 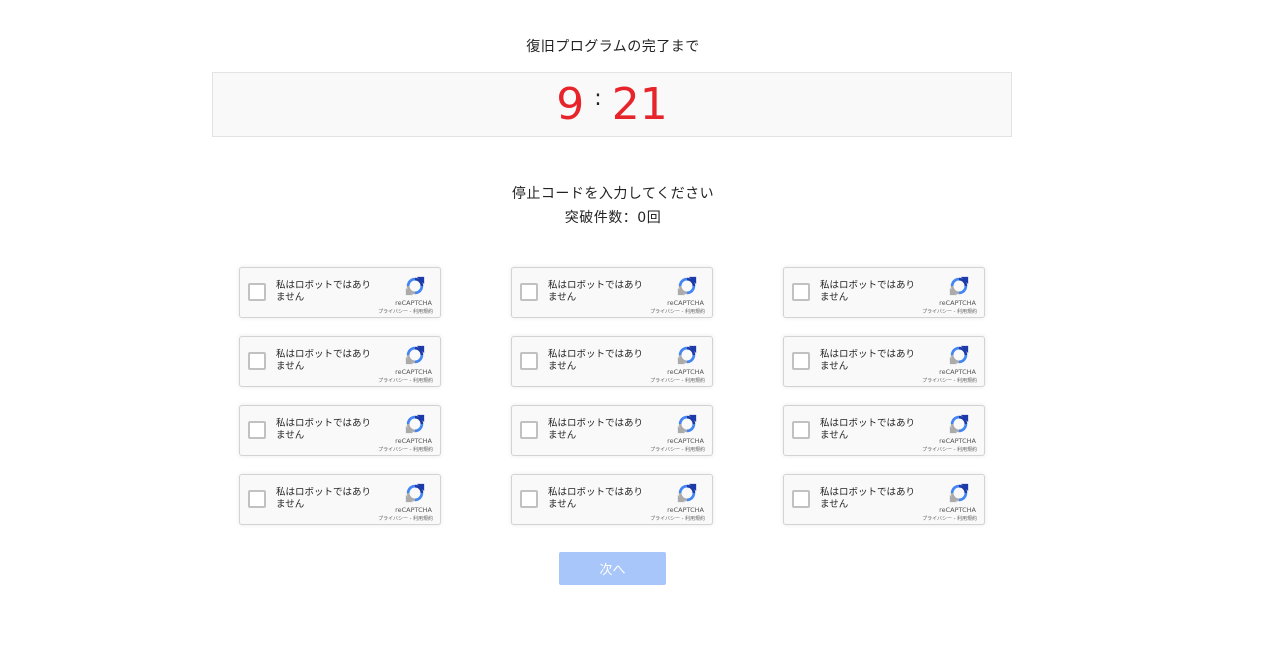 I want to click on breakthrough-count: 突破件数：0回, so click(x=613, y=218).